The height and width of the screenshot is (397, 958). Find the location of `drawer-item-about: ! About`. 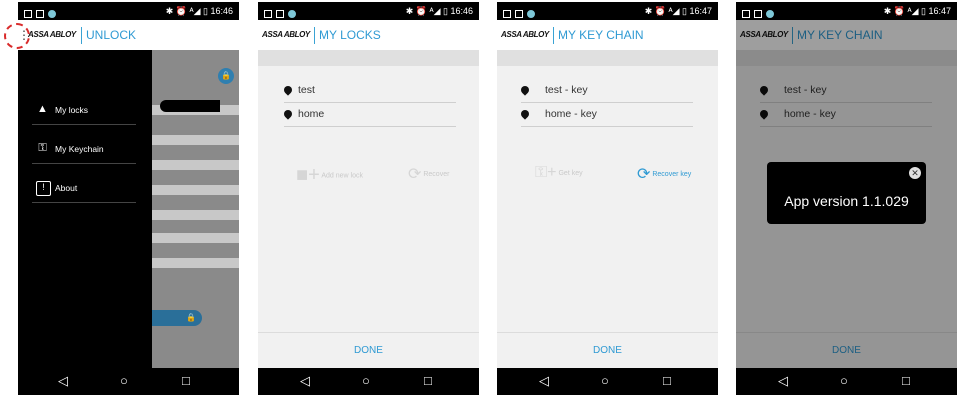

drawer-item-about: ! About is located at coordinates (84, 189).